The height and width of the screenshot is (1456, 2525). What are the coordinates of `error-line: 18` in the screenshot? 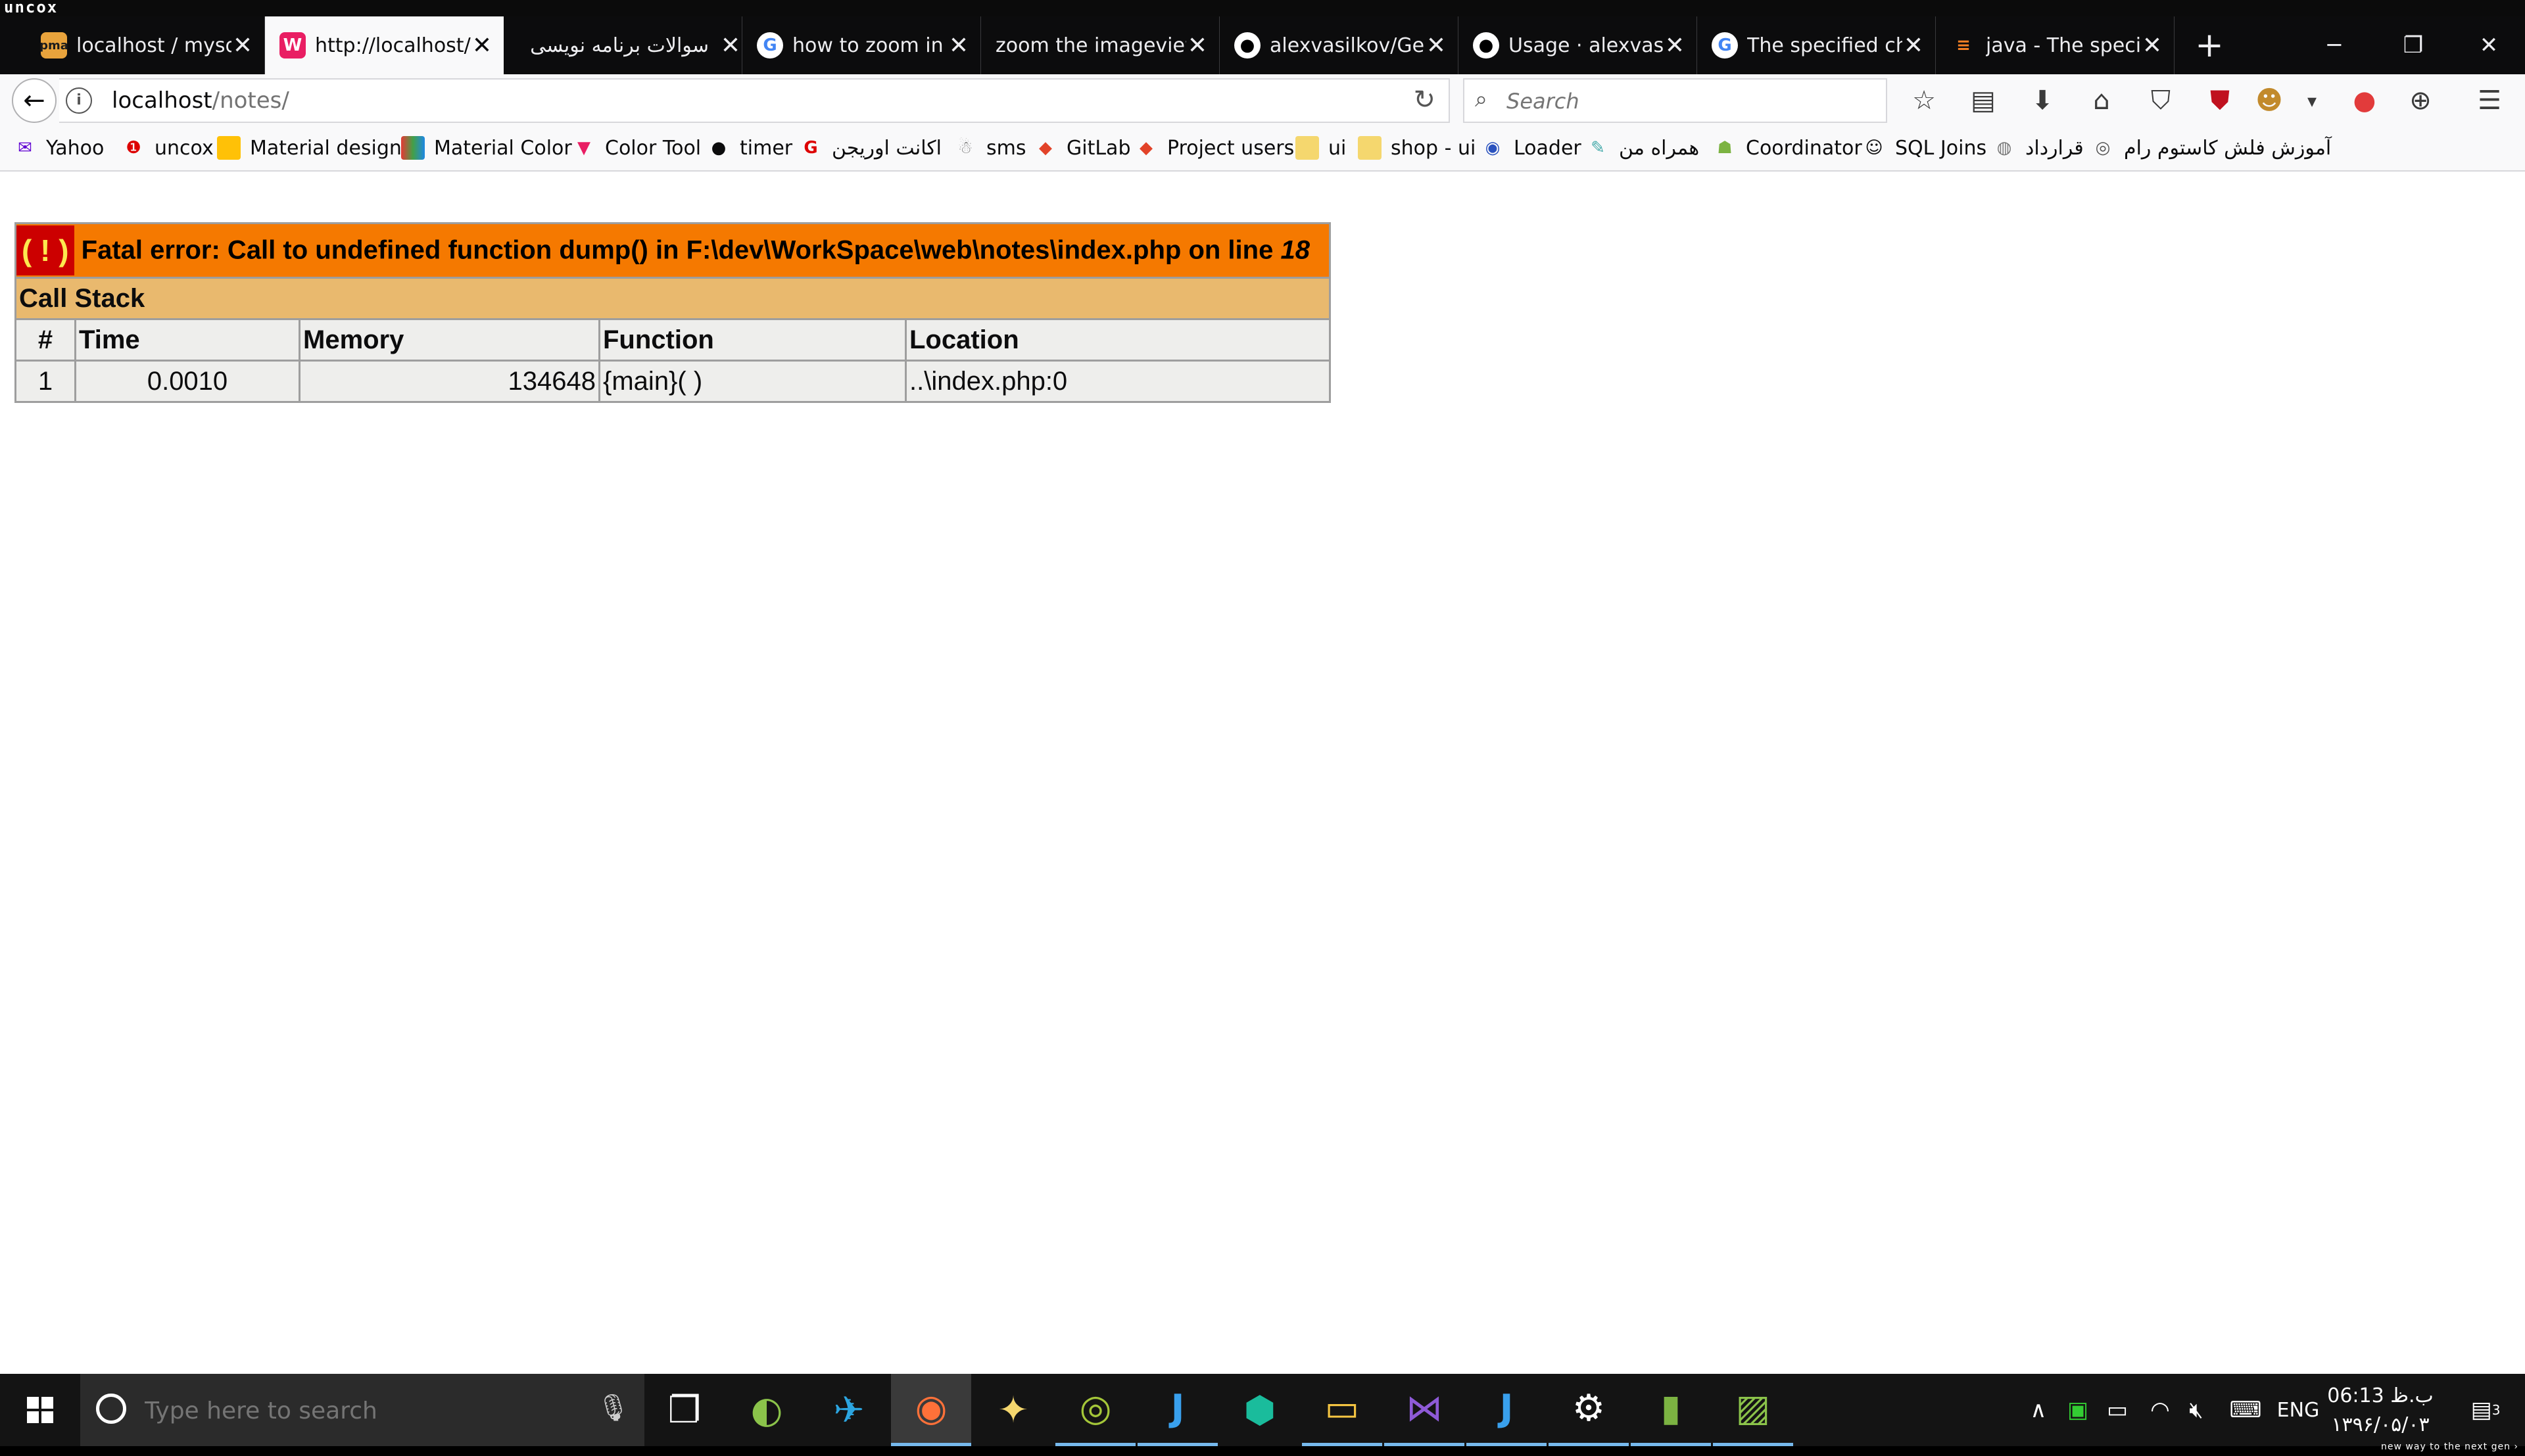 It's located at (1295, 250).